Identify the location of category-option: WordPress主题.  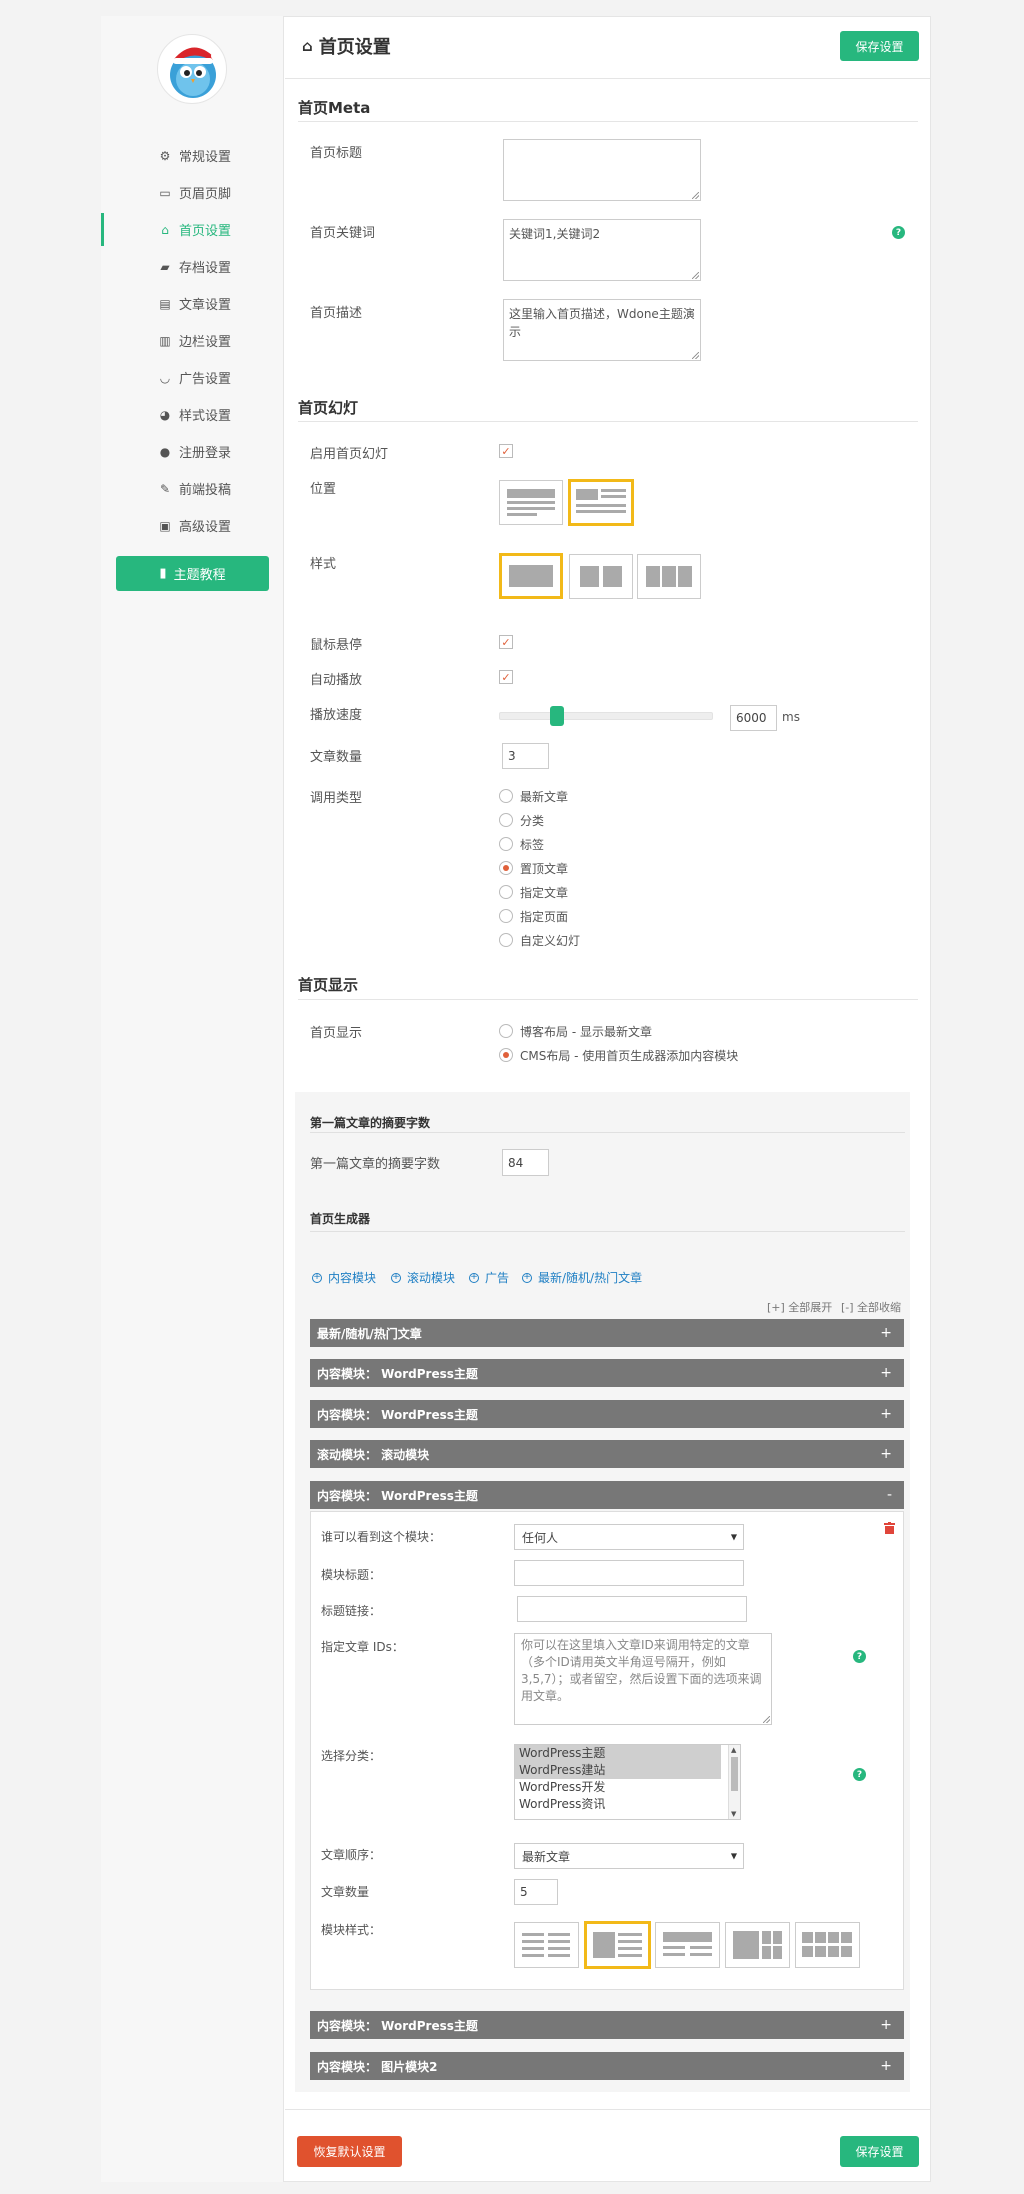
(618, 1753).